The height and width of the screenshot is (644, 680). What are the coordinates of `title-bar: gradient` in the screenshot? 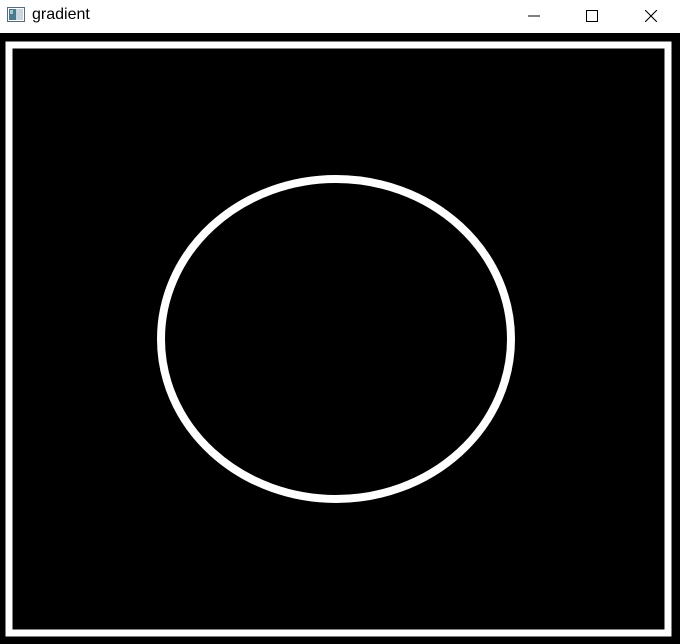 It's located at (340, 15).